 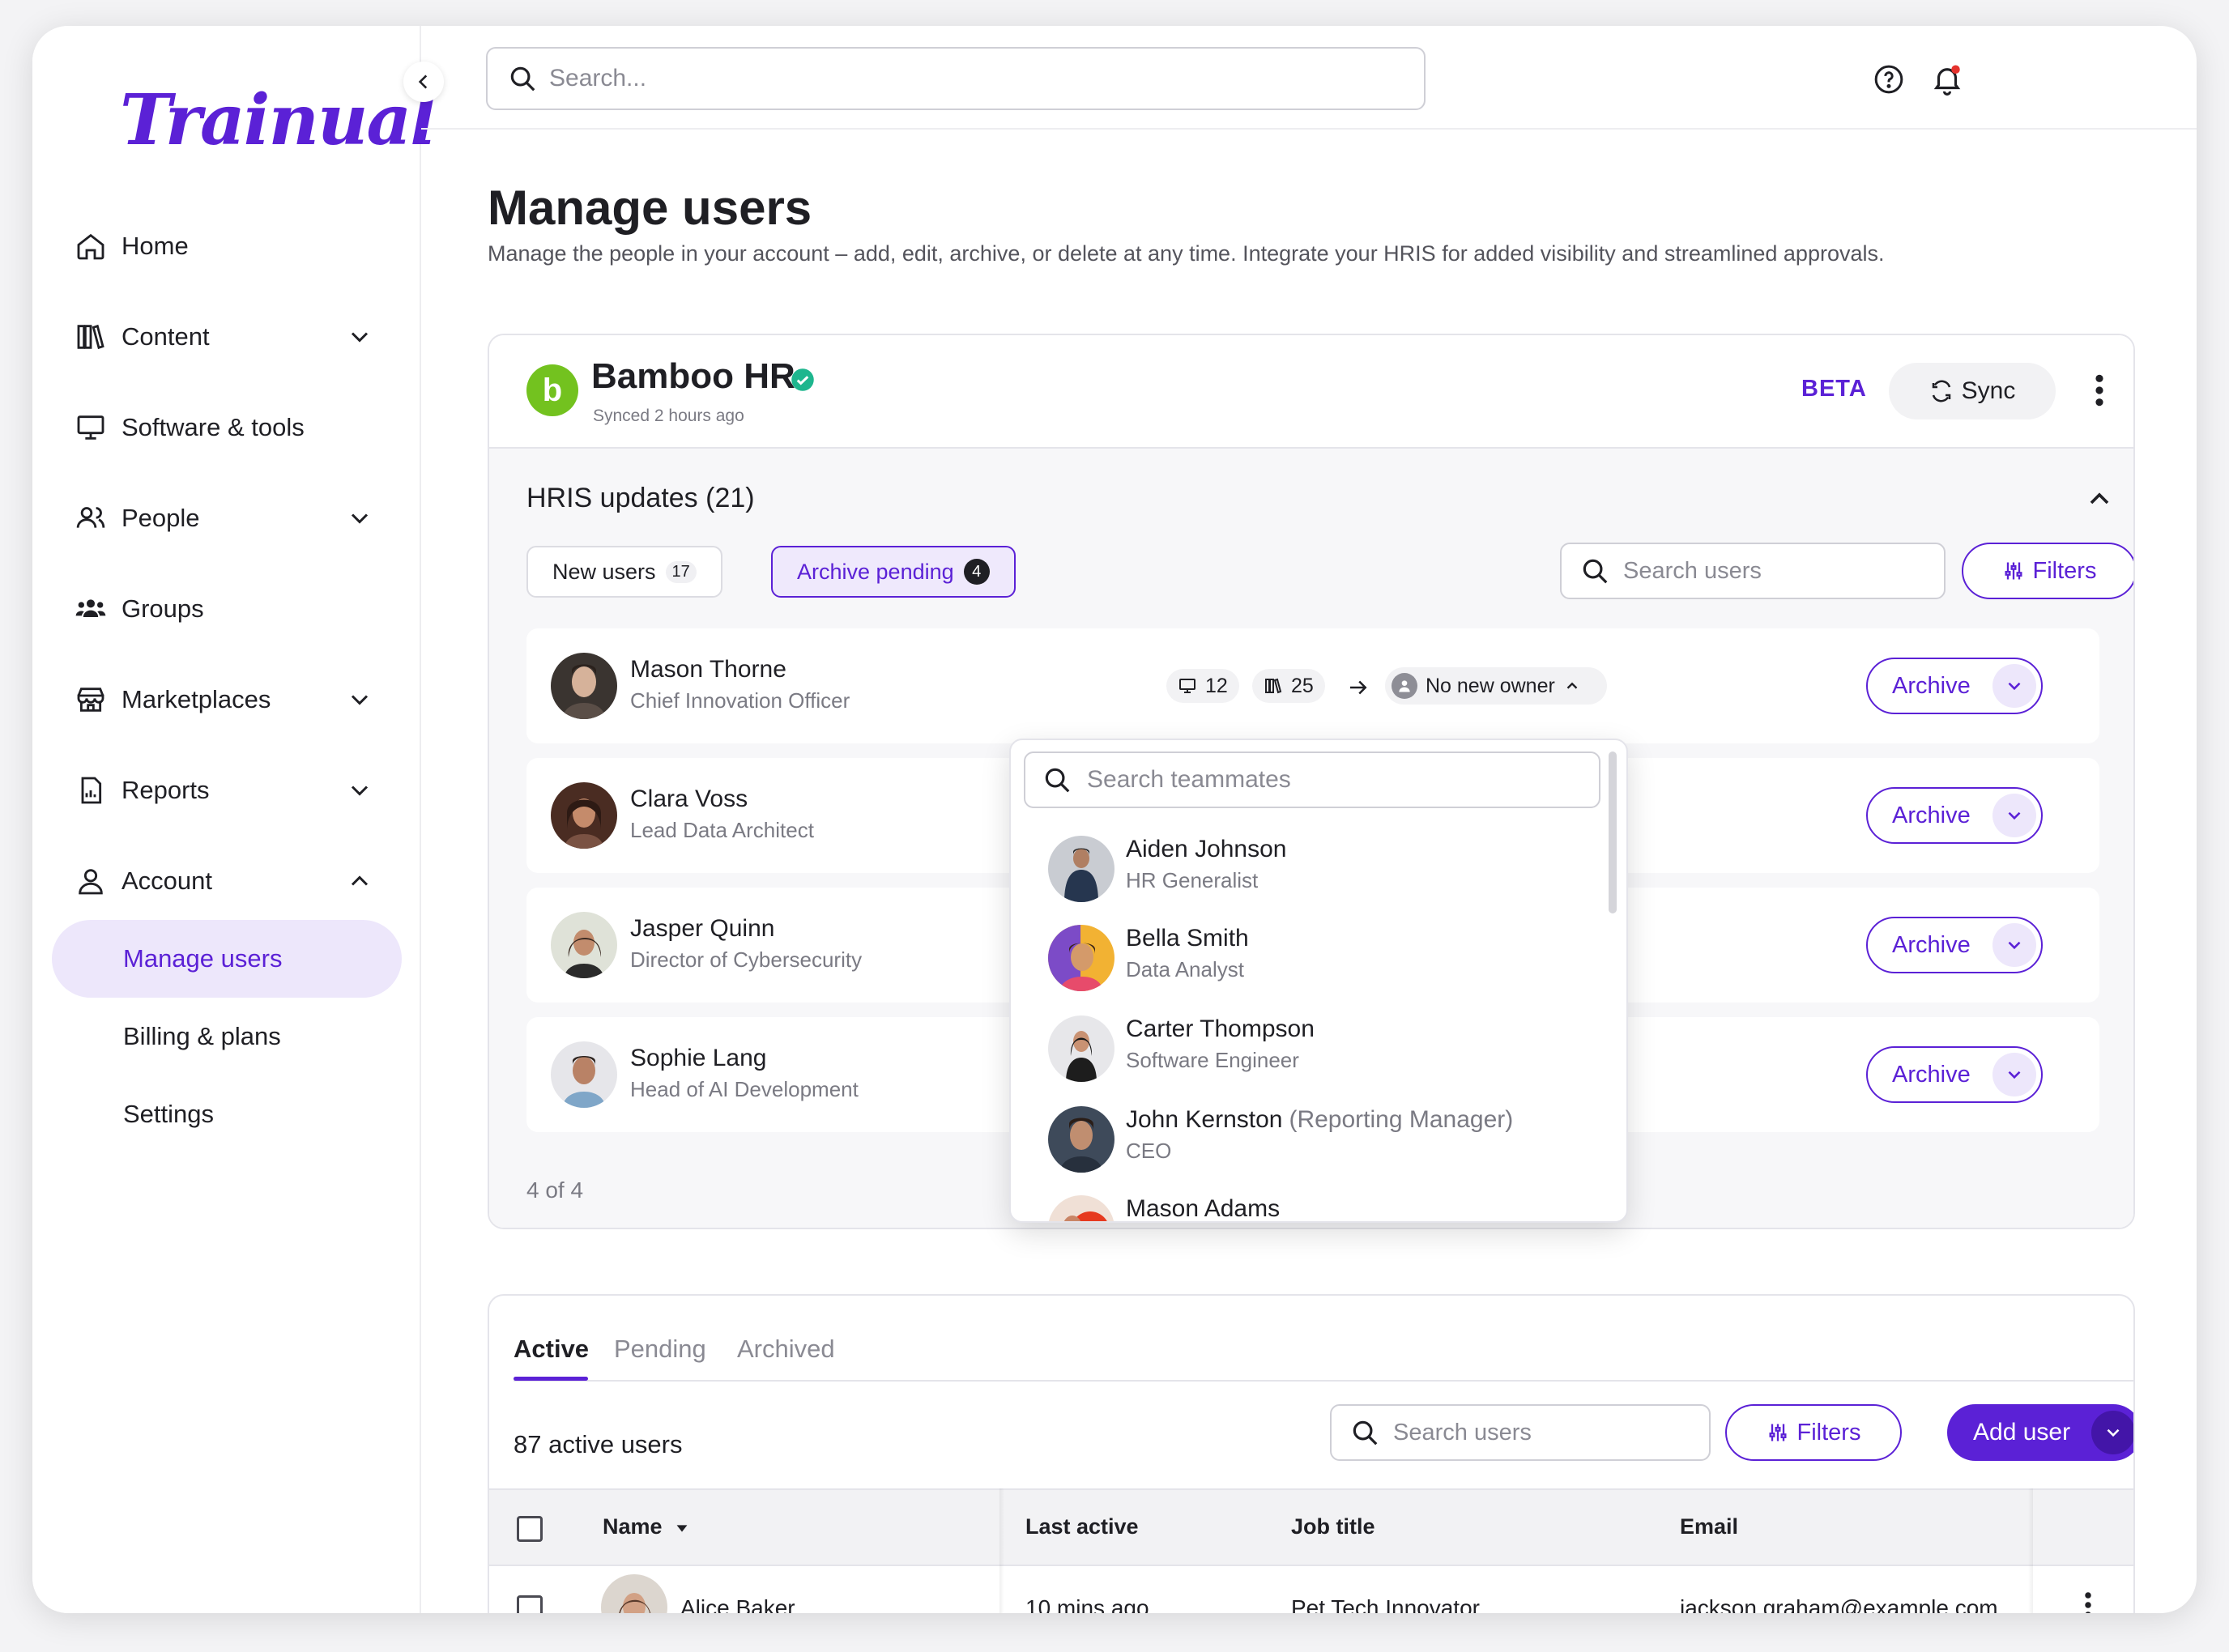 I want to click on hris-search-input: Search users, so click(x=1753, y=571).